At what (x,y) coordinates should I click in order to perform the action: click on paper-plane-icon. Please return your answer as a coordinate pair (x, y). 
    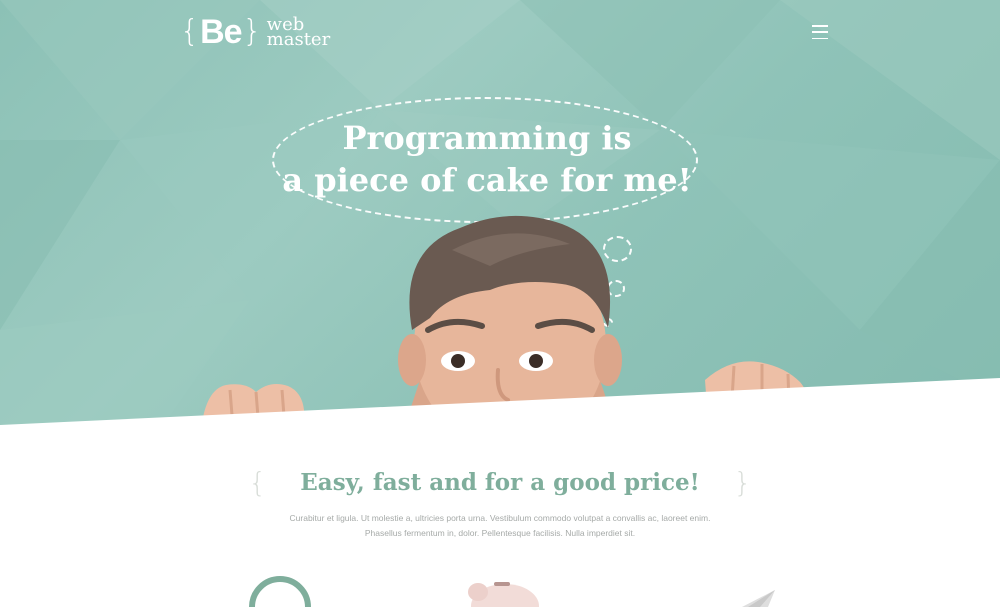
    Looking at the image, I should click on (758, 598).